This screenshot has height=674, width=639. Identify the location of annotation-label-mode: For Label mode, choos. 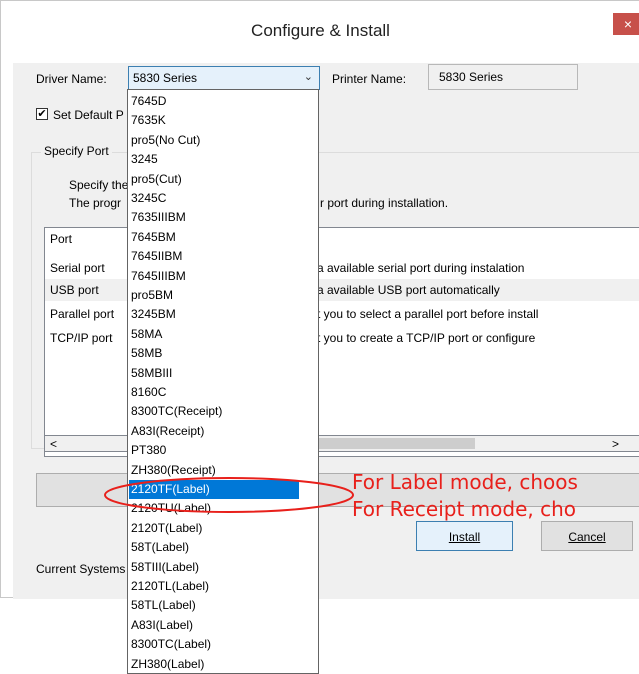
(465, 482).